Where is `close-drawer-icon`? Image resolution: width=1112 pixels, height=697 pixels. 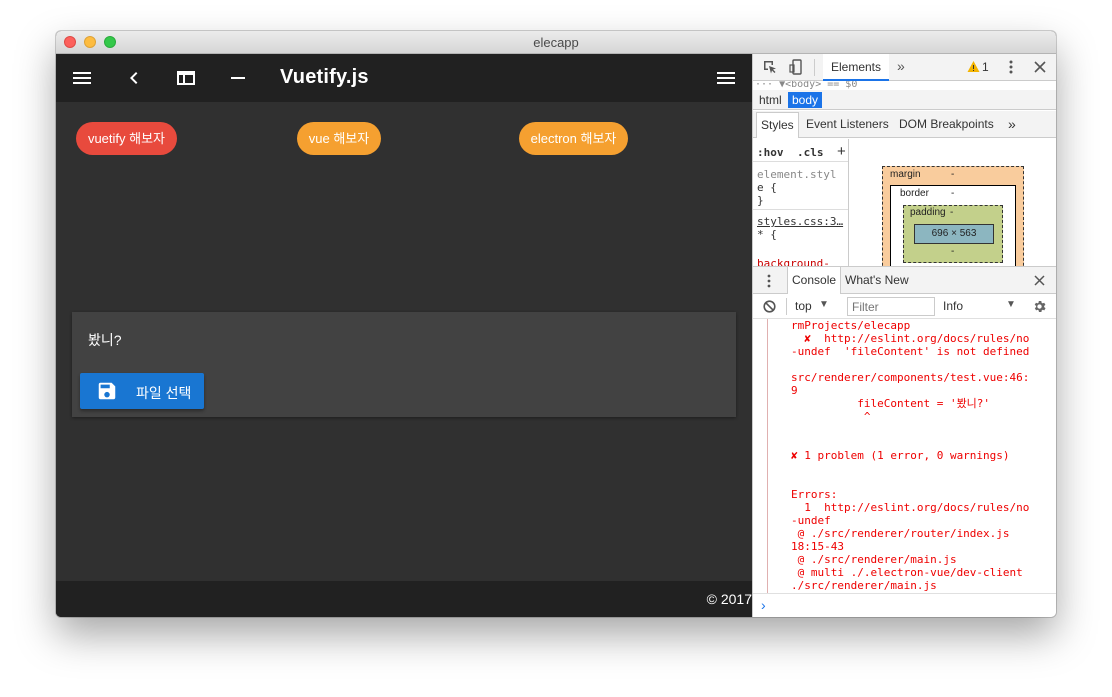 close-drawer-icon is located at coordinates (1039, 280).